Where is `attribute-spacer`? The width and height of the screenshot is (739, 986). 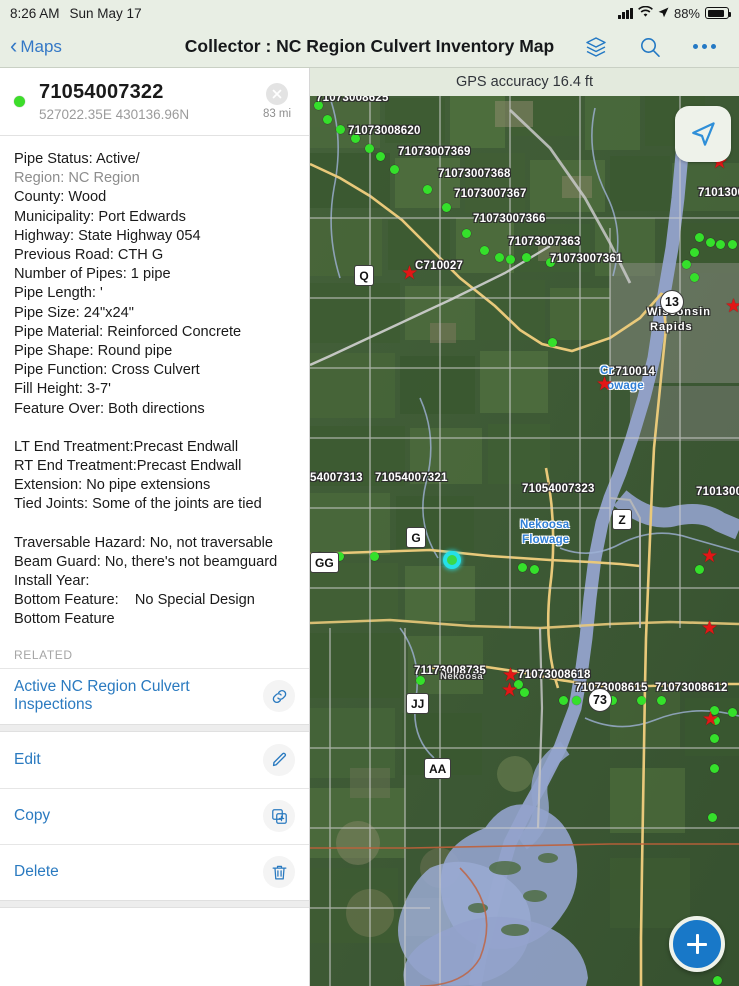 attribute-spacer is located at coordinates (154, 428).